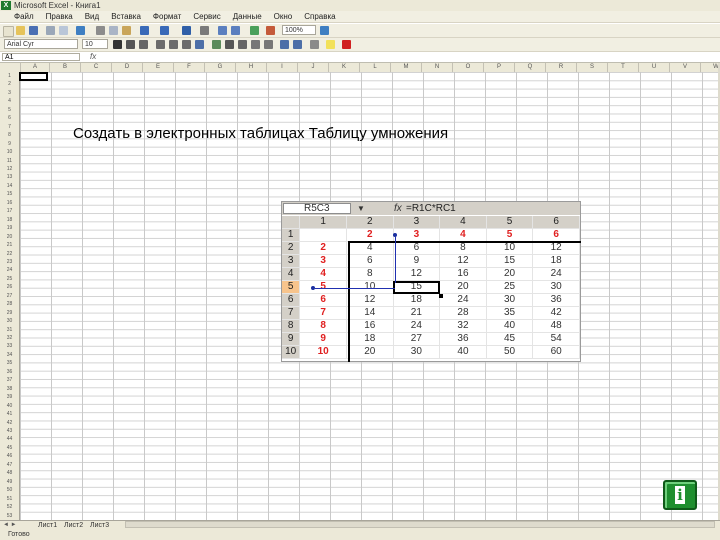  Describe the element at coordinates (9, 313) in the screenshot. I see `row-header-cell: 29` at that location.